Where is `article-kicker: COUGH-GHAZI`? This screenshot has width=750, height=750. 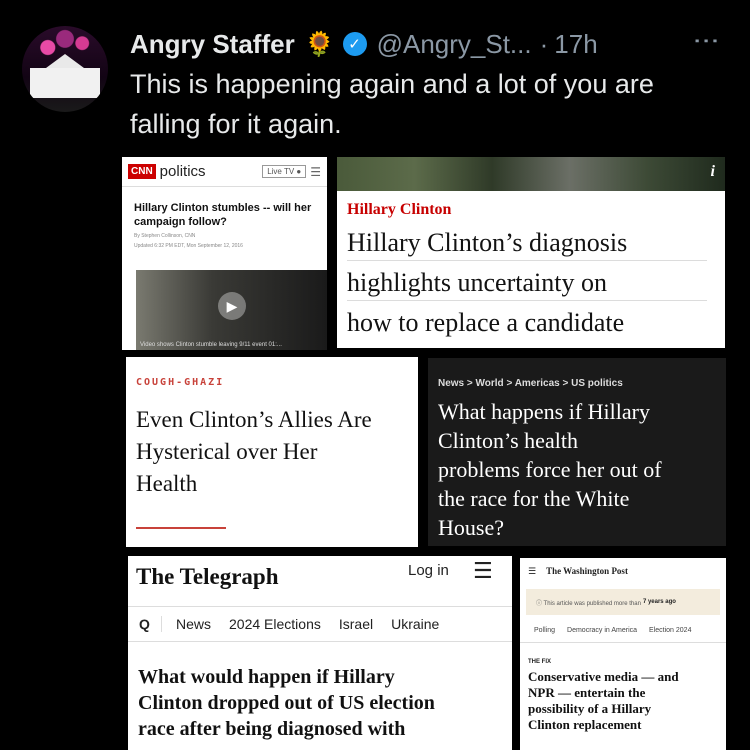
article-kicker: COUGH-GHAZI is located at coordinates (180, 382).